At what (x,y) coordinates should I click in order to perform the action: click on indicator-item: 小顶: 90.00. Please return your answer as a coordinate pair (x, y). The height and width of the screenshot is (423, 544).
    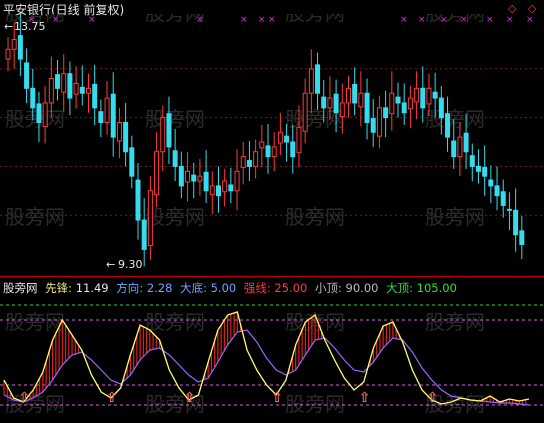
    Looking at the image, I should click on (346, 288).